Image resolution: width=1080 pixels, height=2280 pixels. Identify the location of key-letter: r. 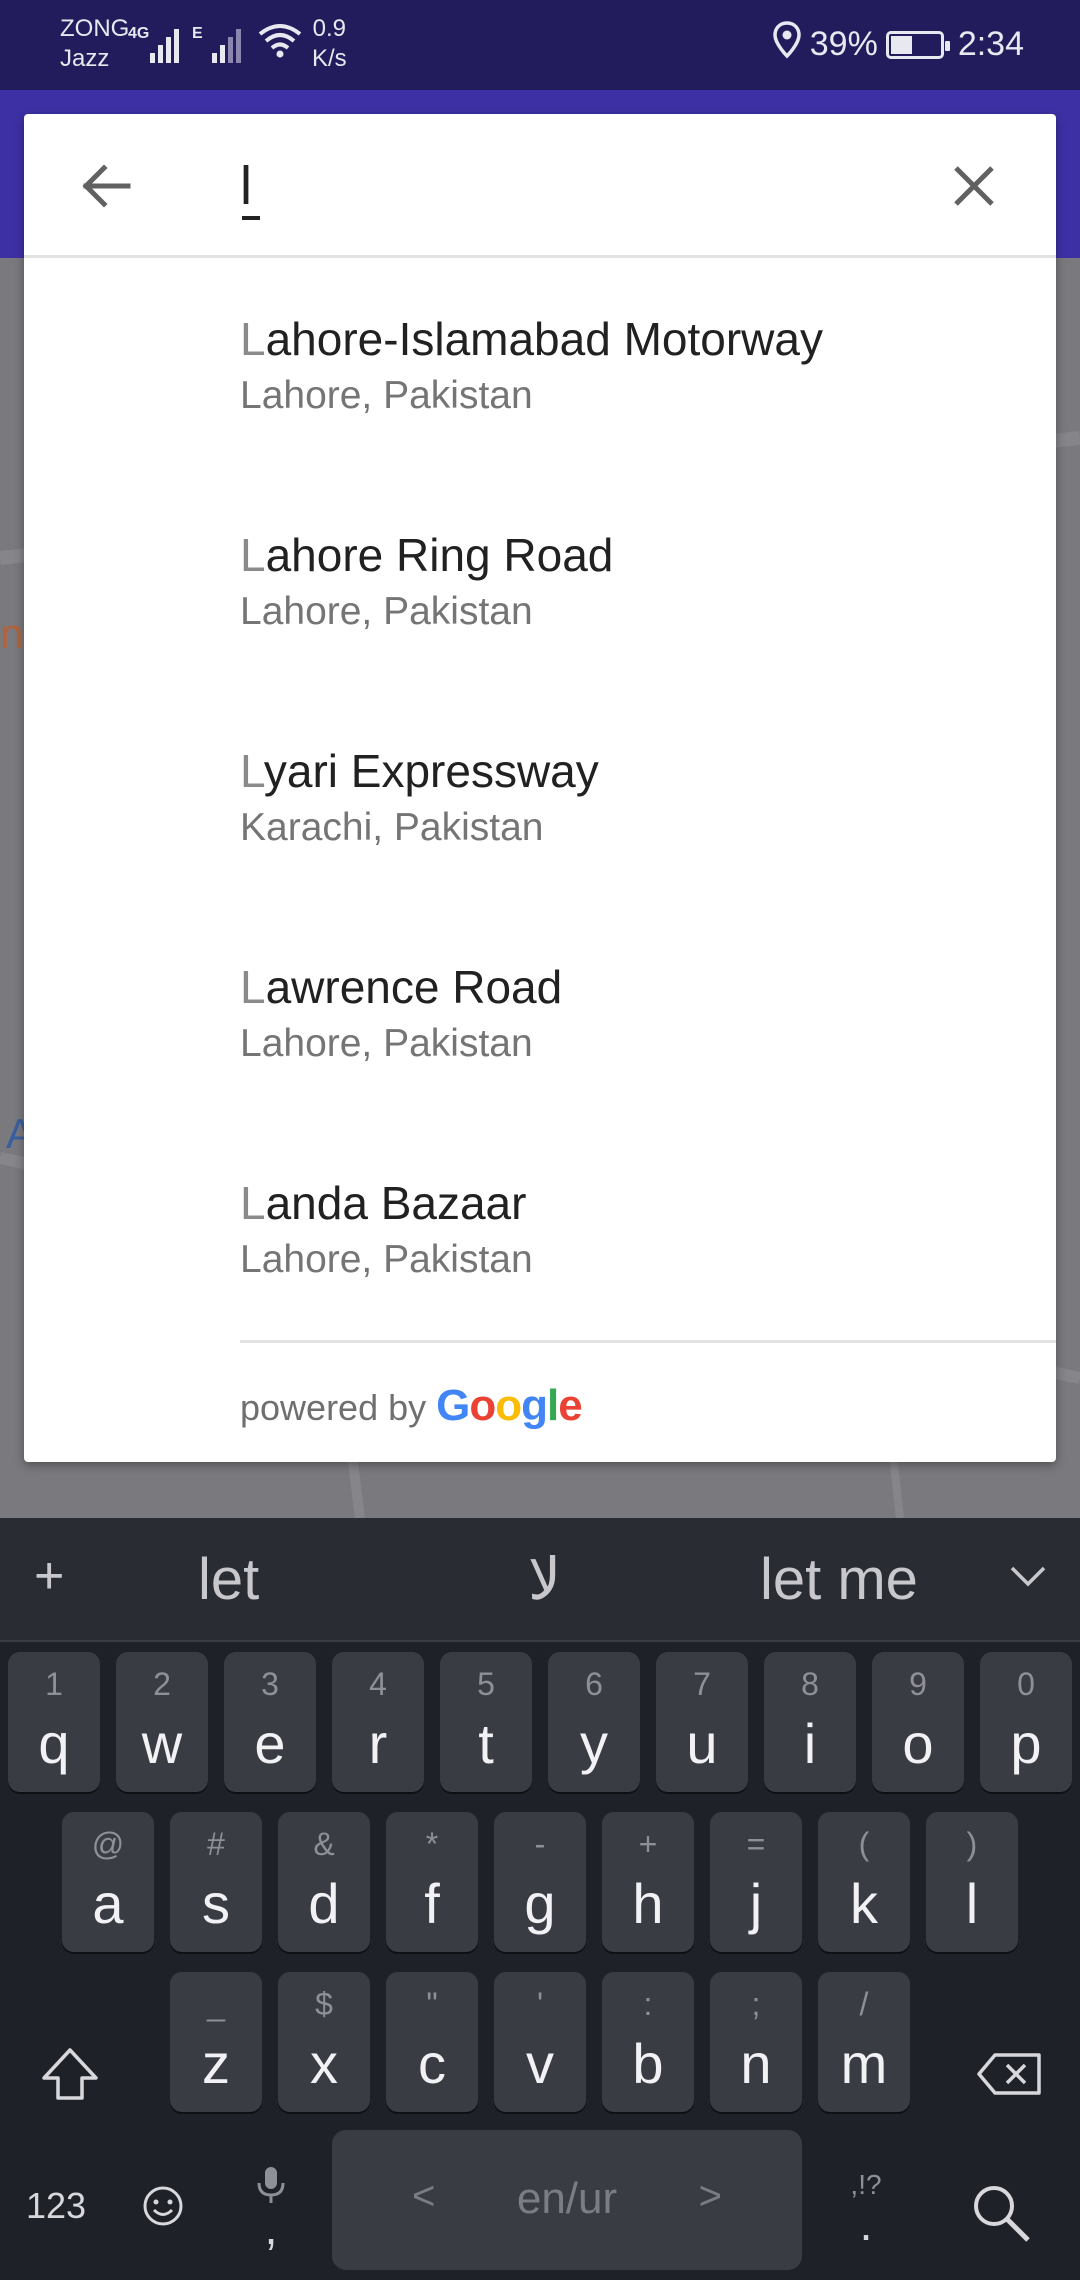
(378, 1743).